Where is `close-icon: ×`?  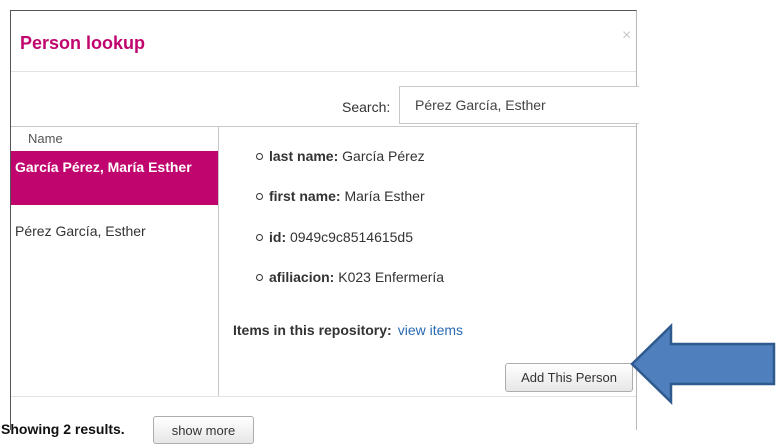
close-icon: × is located at coordinates (626, 36).